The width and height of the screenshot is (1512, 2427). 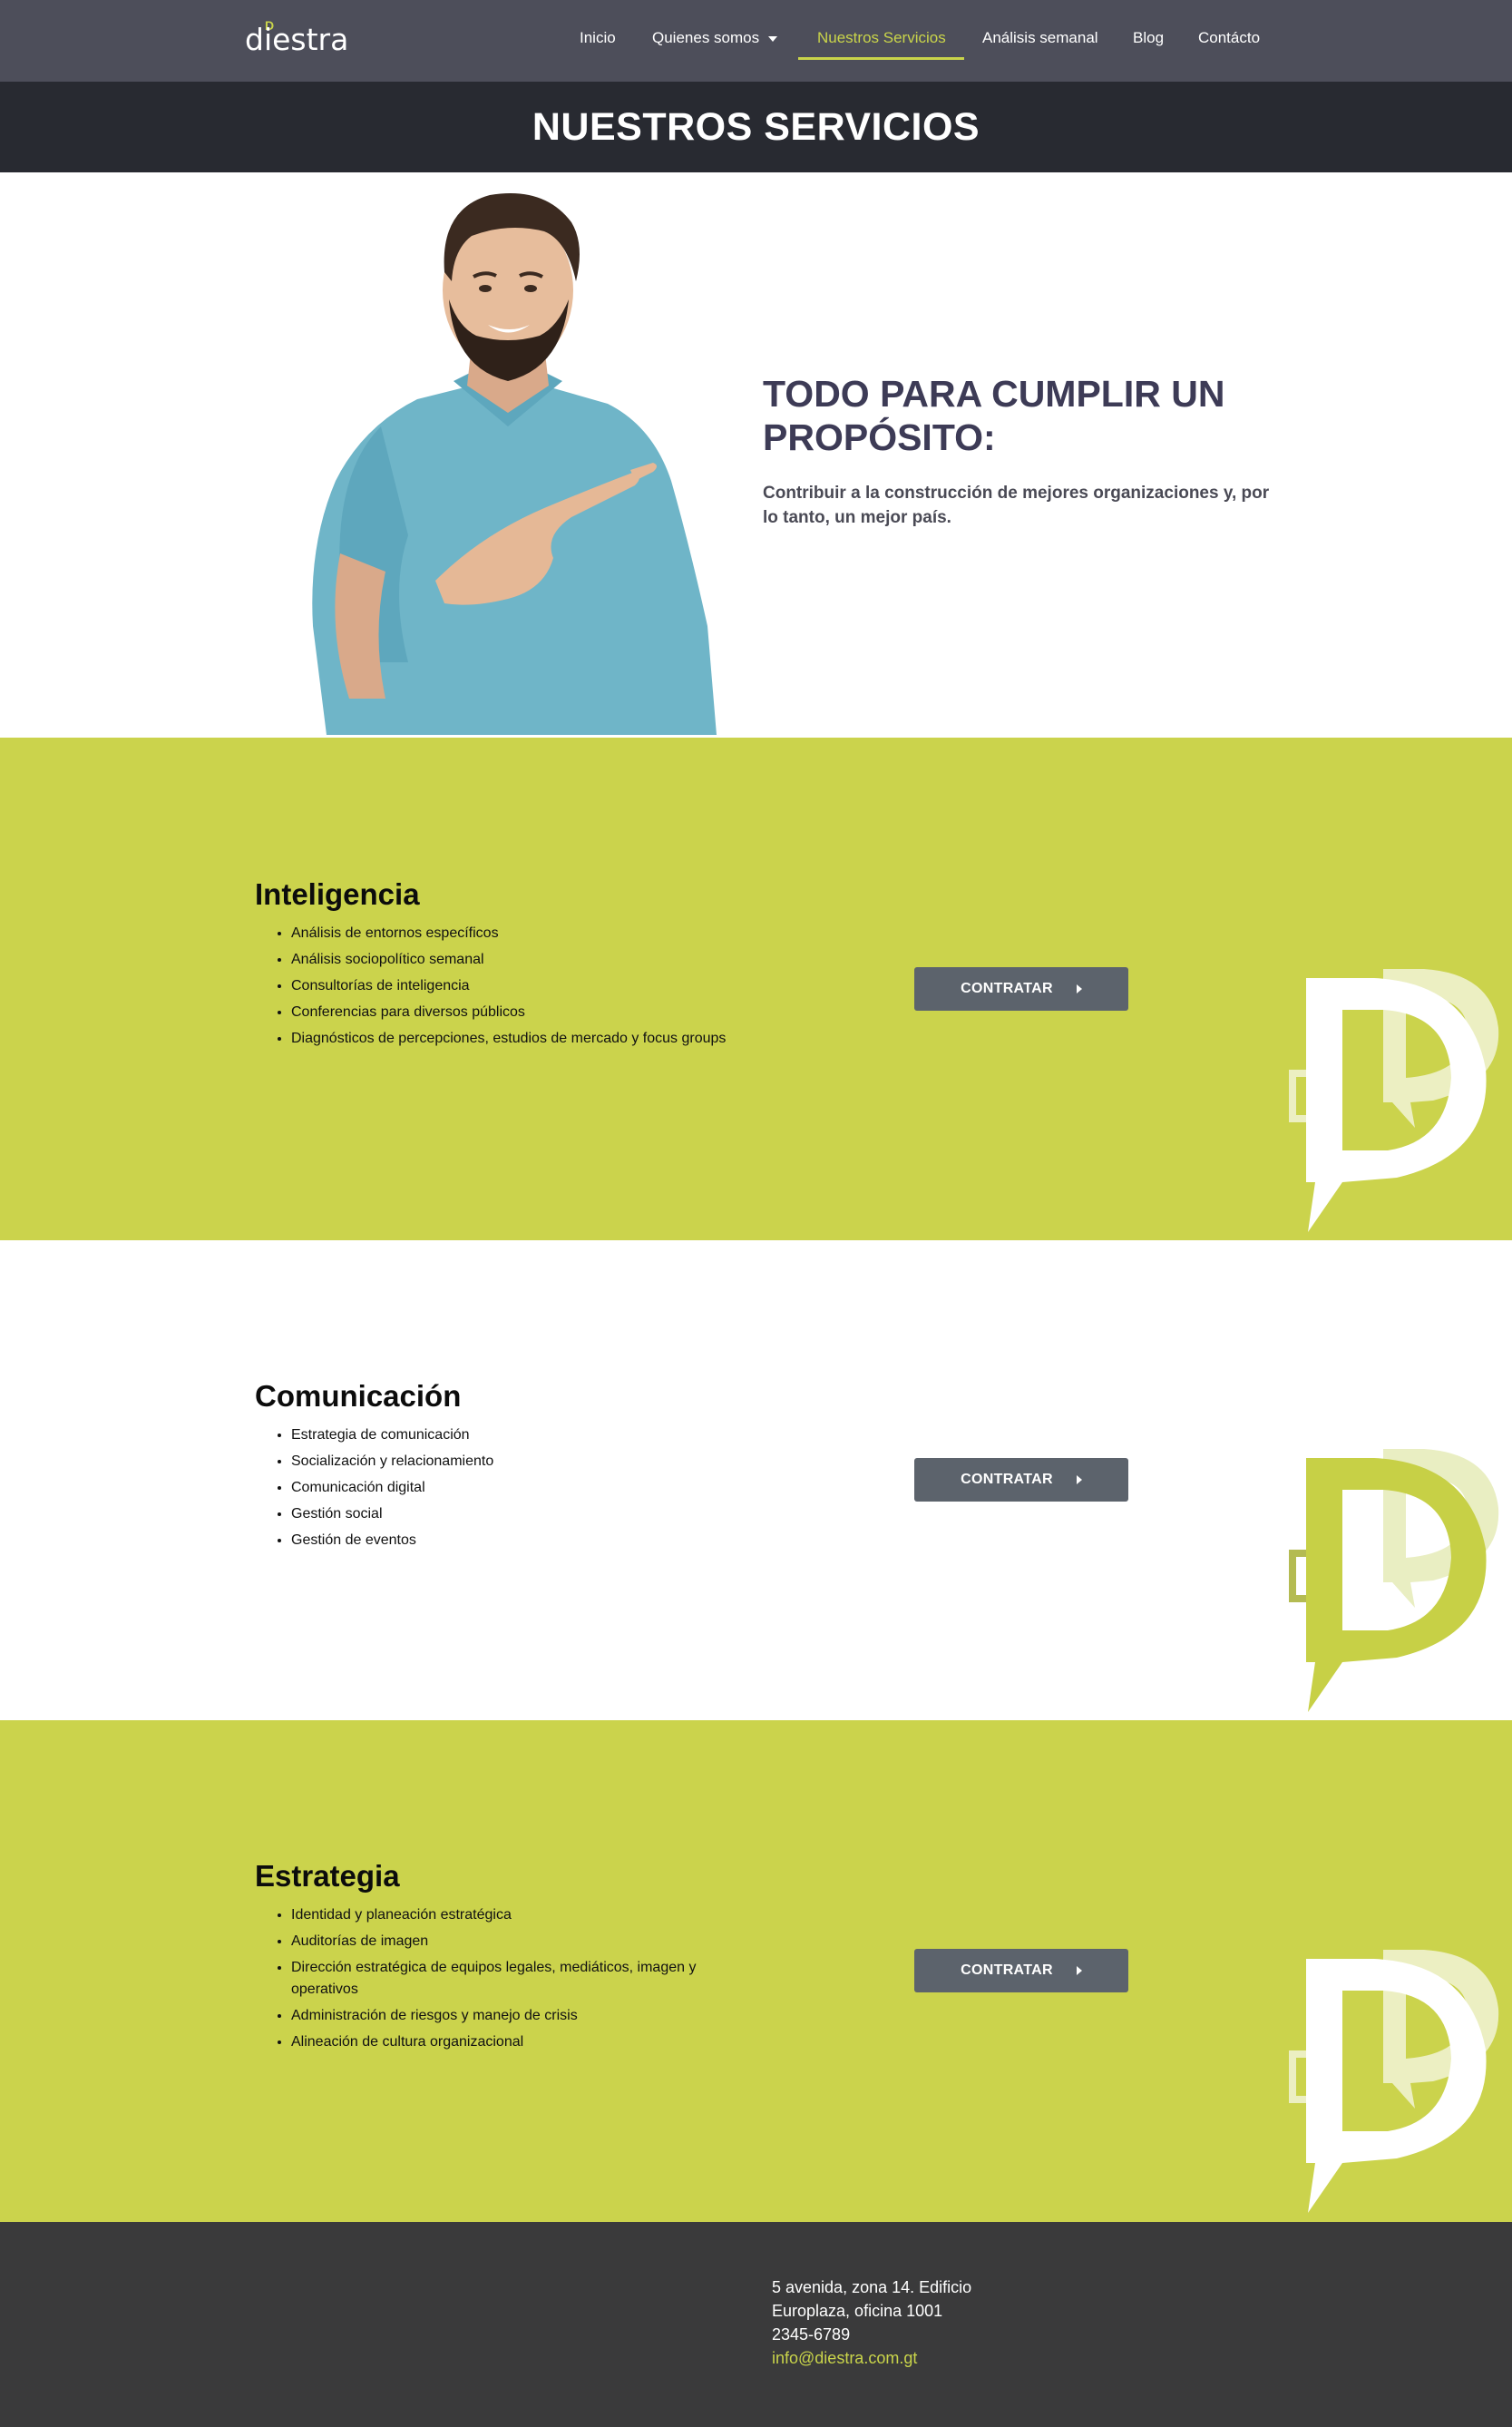 I want to click on list-item: Análisis sociopolítico semanal, so click(x=518, y=960).